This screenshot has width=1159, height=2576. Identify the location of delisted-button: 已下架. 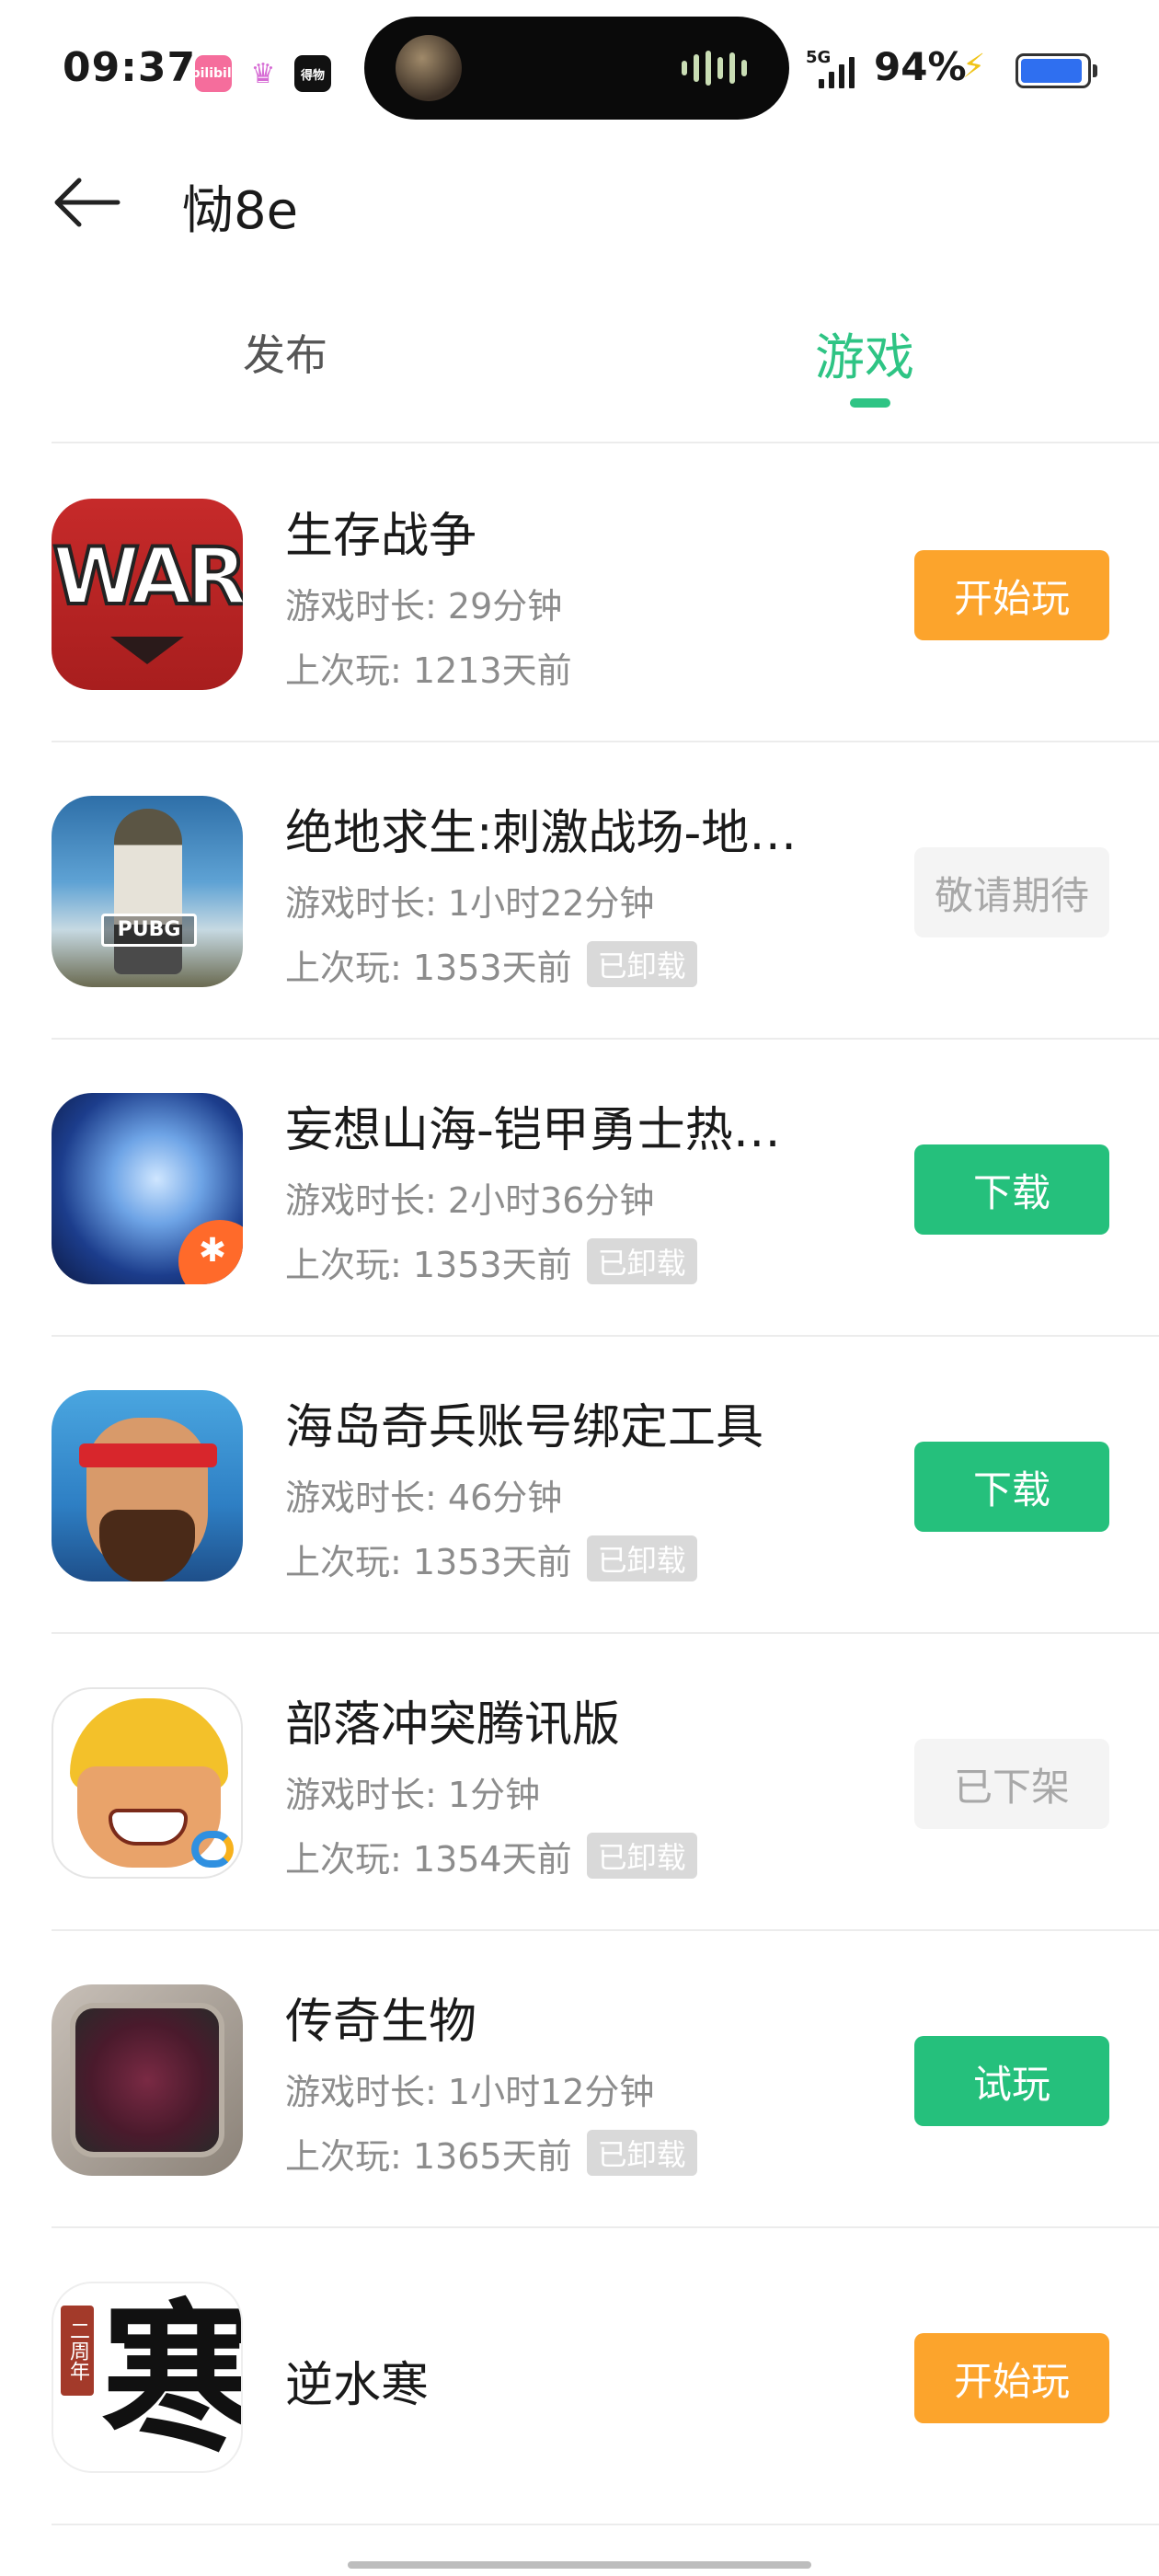
(1011, 1784).